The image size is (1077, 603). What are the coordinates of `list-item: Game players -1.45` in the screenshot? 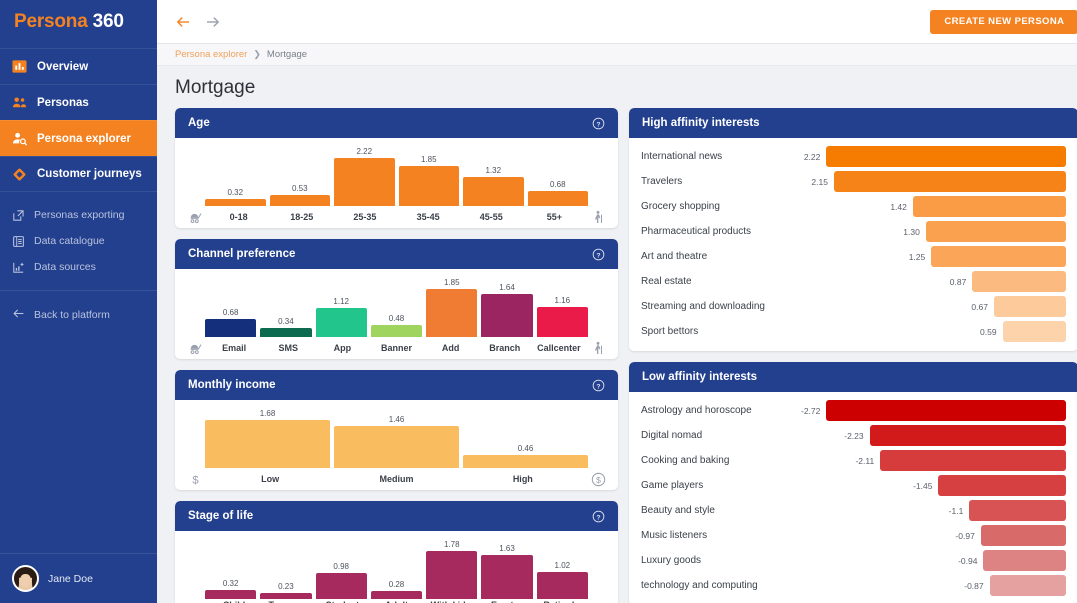 It's located at (854, 485).